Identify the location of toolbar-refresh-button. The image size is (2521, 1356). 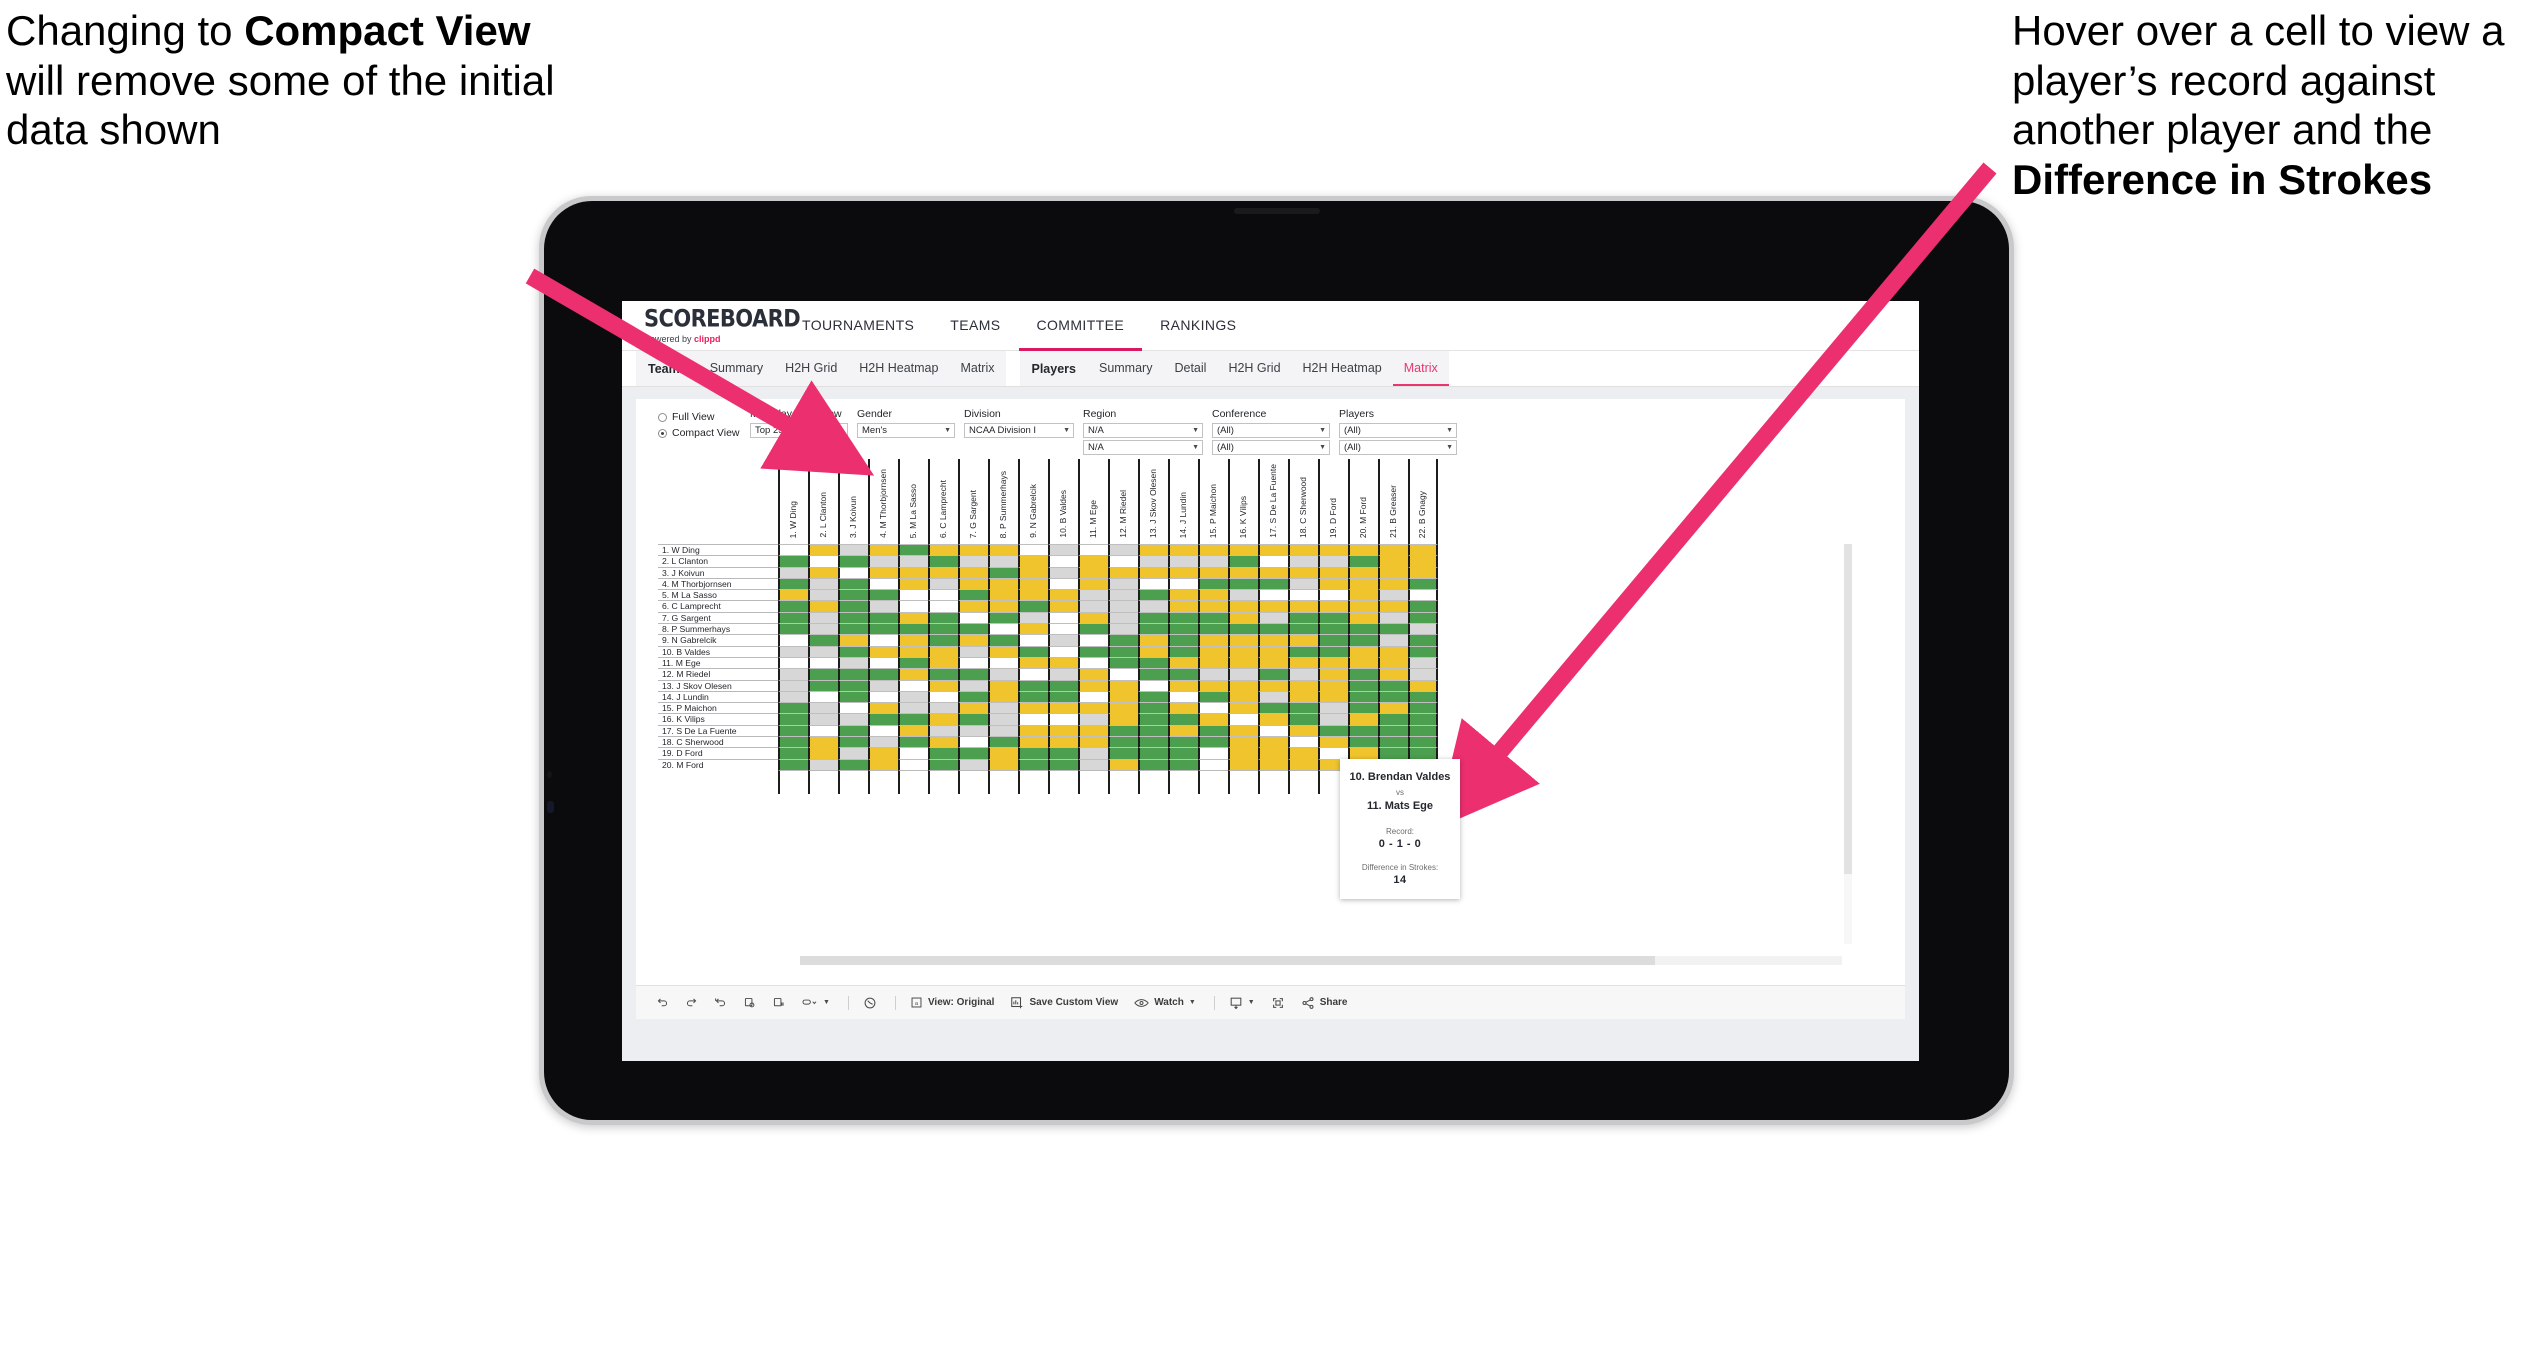
(749, 1002).